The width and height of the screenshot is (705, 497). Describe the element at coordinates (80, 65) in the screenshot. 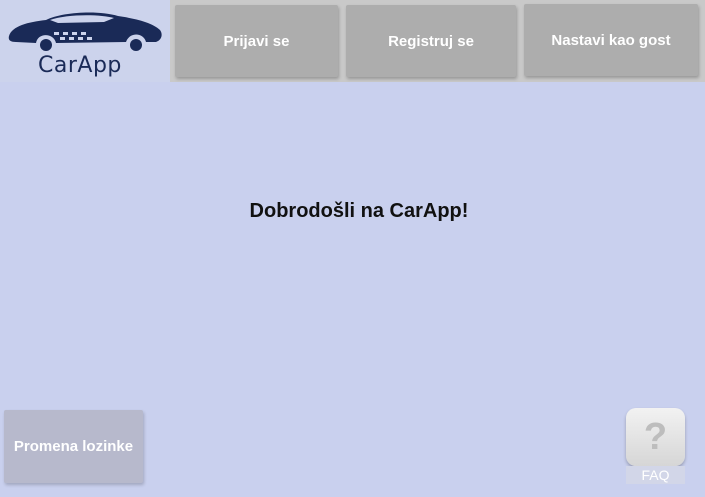

I see `logo-text: CarApp` at that location.